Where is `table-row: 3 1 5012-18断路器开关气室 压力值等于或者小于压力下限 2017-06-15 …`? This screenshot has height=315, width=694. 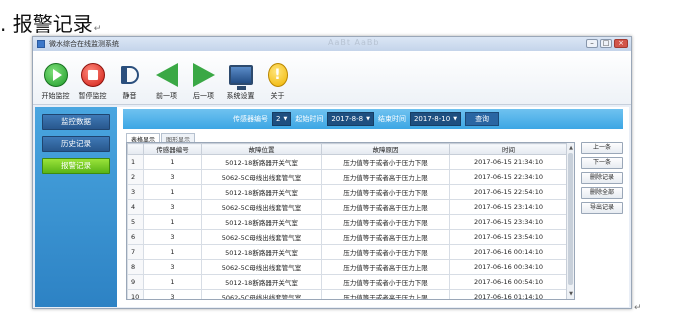
table-row: 3 1 5012-18断路器开关气室 压力值等于或者小于压力下限 2017-06-15 … is located at coordinates (347, 192).